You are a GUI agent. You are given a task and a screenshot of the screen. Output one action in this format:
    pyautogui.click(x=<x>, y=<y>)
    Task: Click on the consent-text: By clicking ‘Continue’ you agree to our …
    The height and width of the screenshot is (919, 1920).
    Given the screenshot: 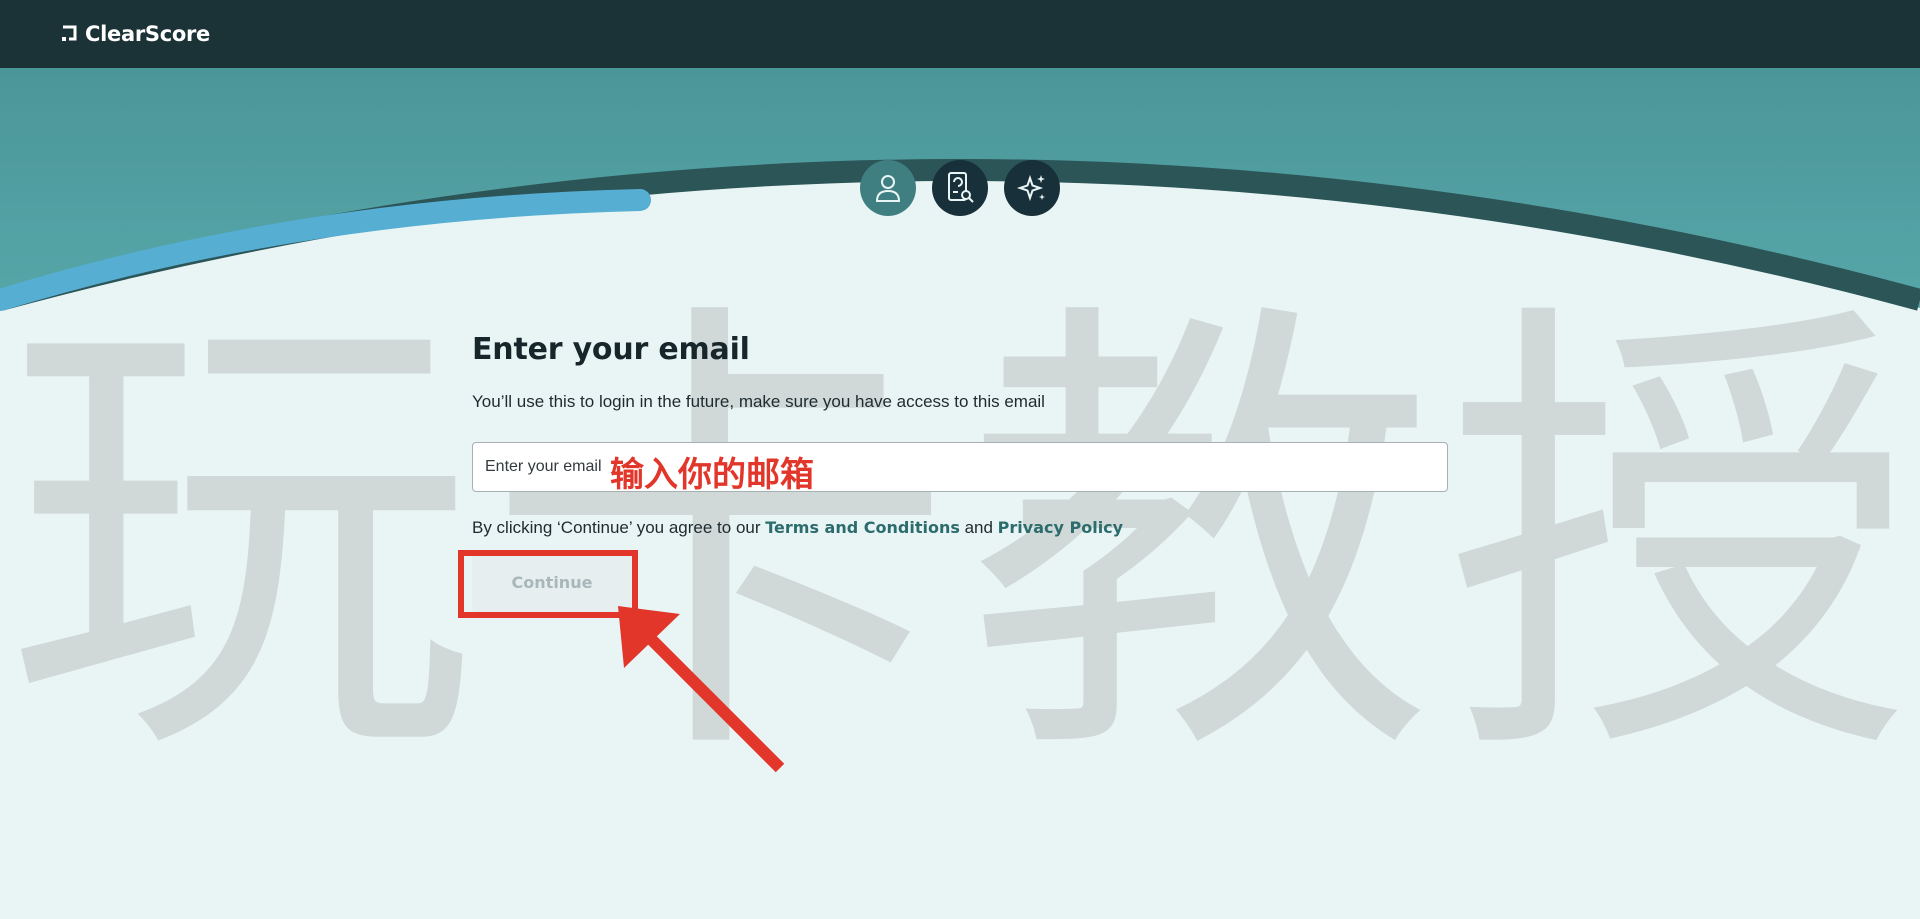 What is the action you would take?
    pyautogui.click(x=797, y=528)
    